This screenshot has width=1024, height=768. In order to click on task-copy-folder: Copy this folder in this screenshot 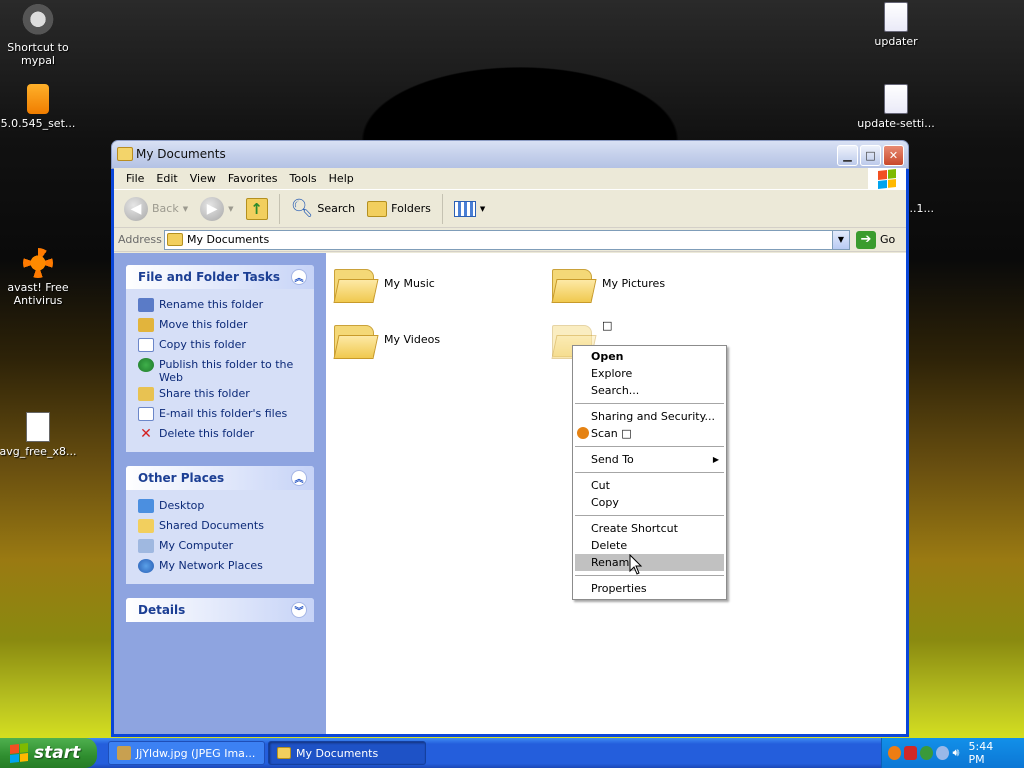, I will do `click(221, 345)`.